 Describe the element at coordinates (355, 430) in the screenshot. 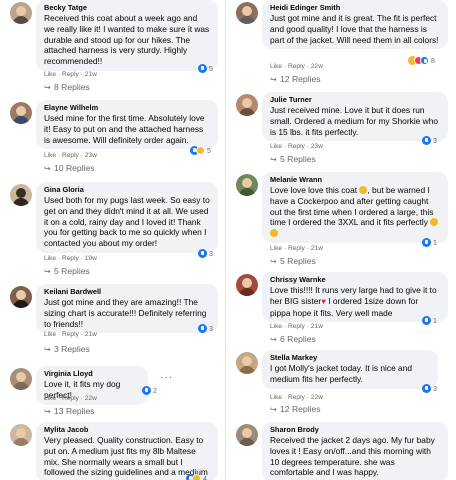

I see `commenter-name: Sharon Brody` at that location.